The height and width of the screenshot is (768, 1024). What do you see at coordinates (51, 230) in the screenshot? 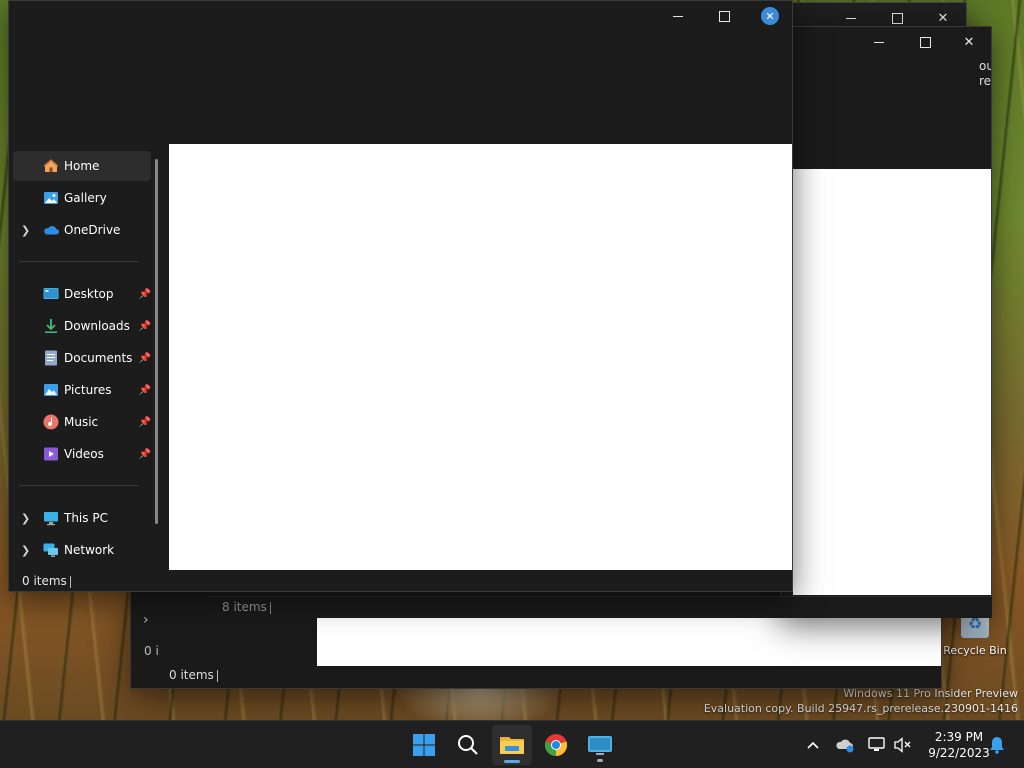
I see `onedrive-icon` at bounding box center [51, 230].